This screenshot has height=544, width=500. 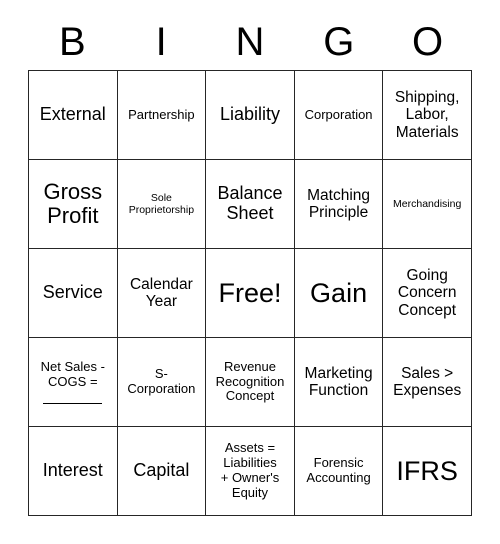 I want to click on bingo-cell-label: Shipping, Labor, Materials, so click(x=427, y=114).